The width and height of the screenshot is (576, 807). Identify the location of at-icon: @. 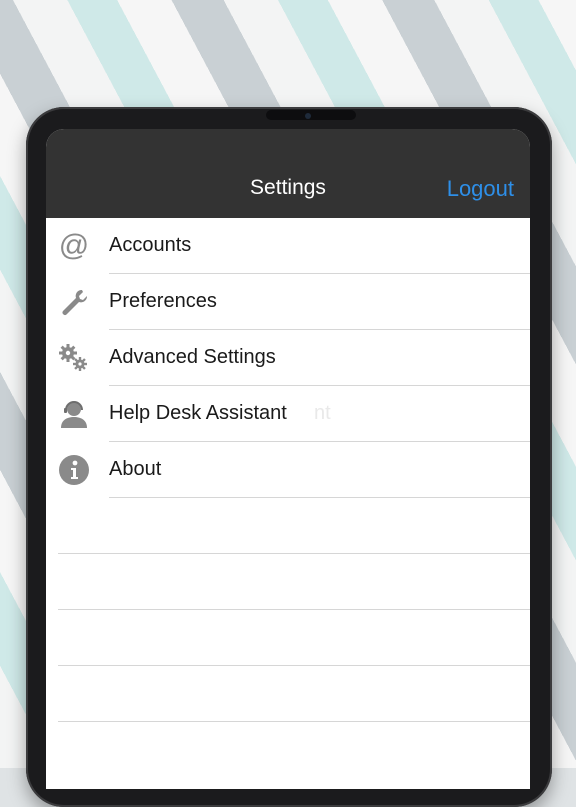
(74, 246).